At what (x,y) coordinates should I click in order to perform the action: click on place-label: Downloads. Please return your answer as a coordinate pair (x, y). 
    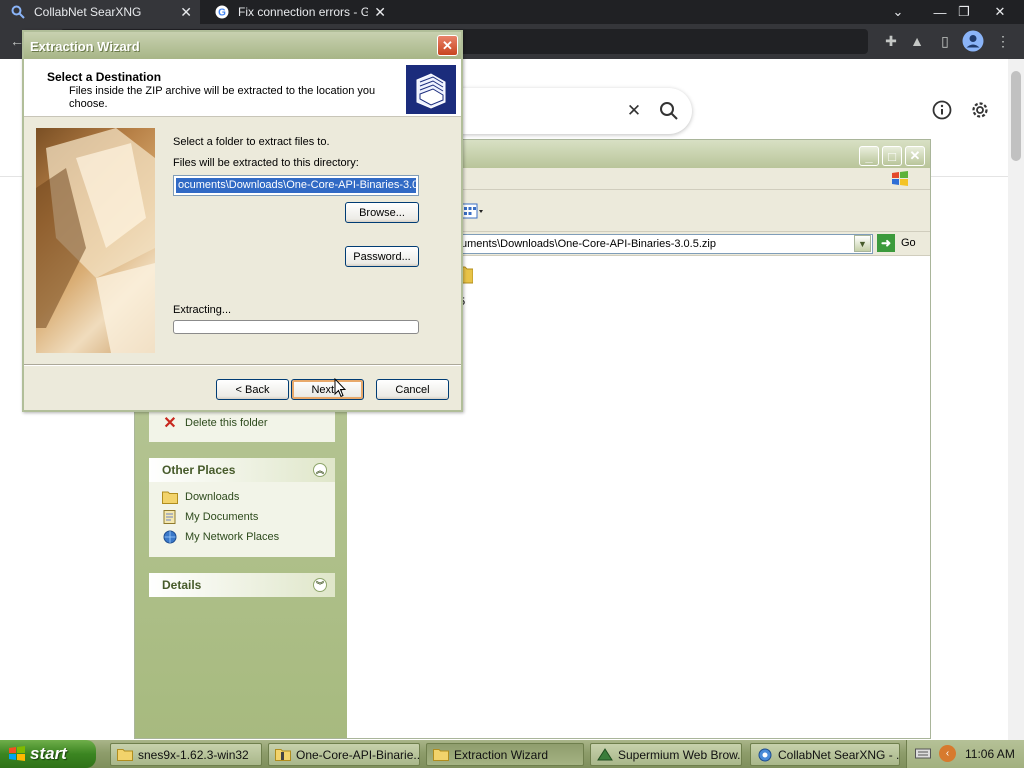
    Looking at the image, I should click on (212, 497).